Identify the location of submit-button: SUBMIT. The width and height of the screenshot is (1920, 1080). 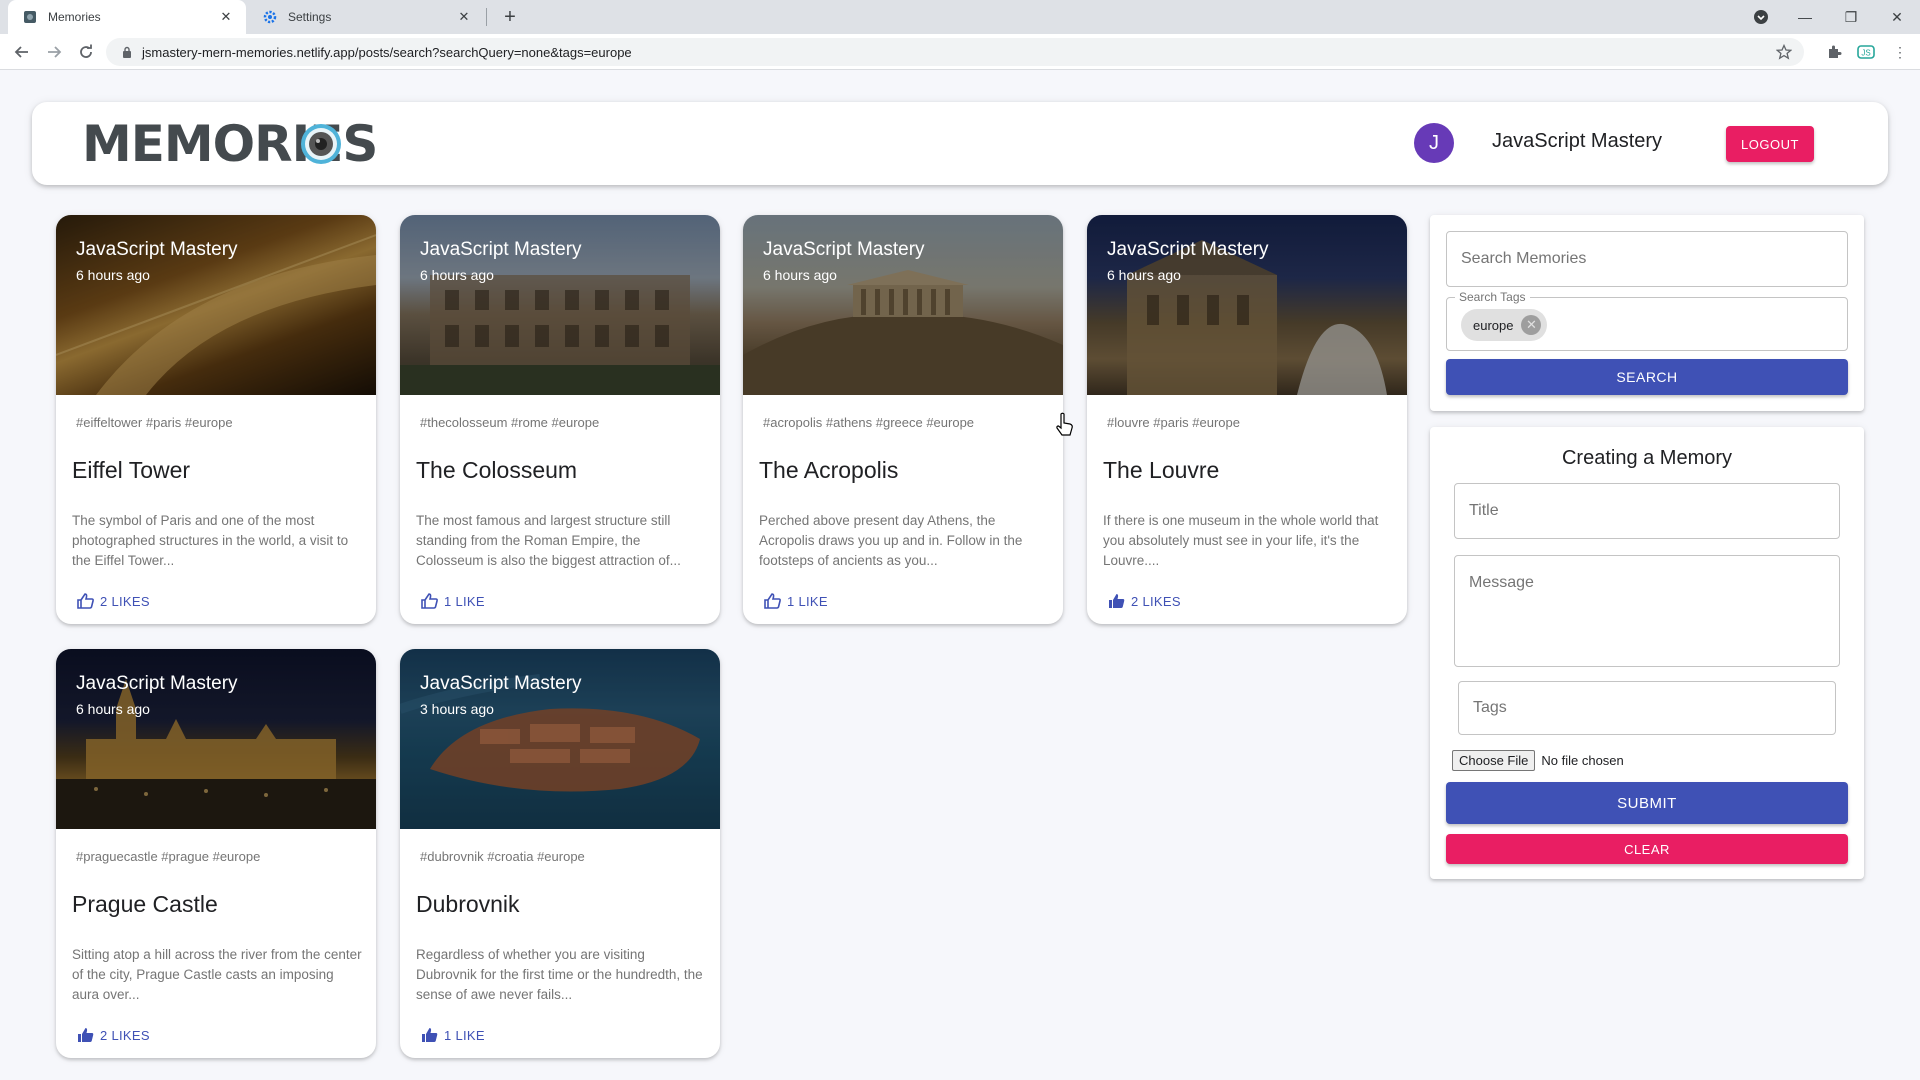
(1647, 803).